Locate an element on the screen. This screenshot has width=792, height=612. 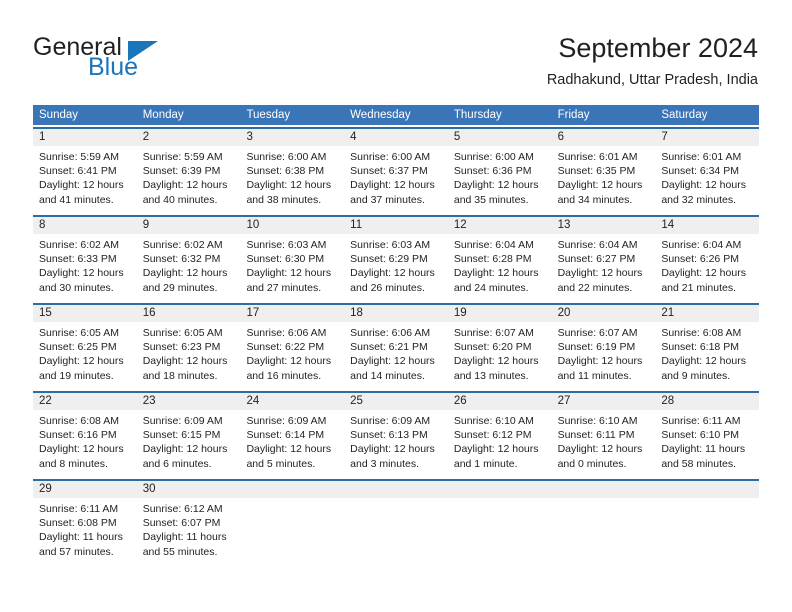
daylight-text-line2: and 41 minutes. is located at coordinates (76, 199).